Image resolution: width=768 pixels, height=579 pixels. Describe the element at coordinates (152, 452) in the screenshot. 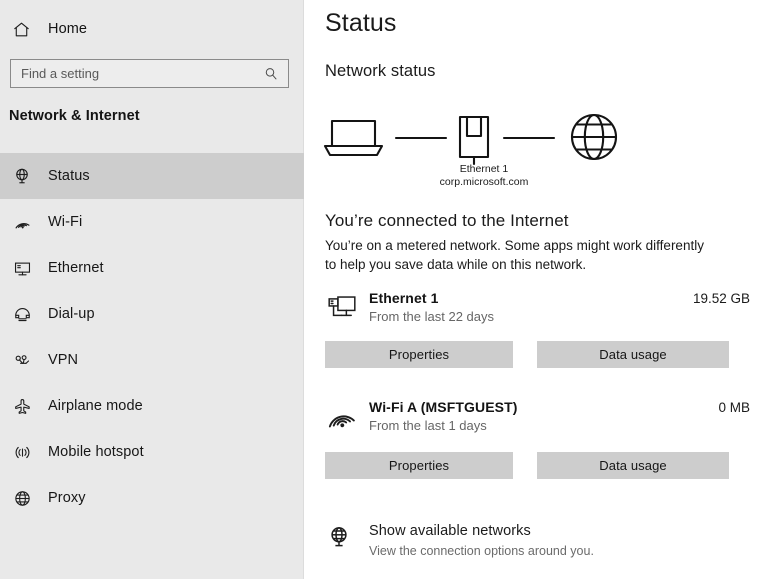

I see `sidebar-item-mobile-hotspot: Mobile hotspot` at that location.